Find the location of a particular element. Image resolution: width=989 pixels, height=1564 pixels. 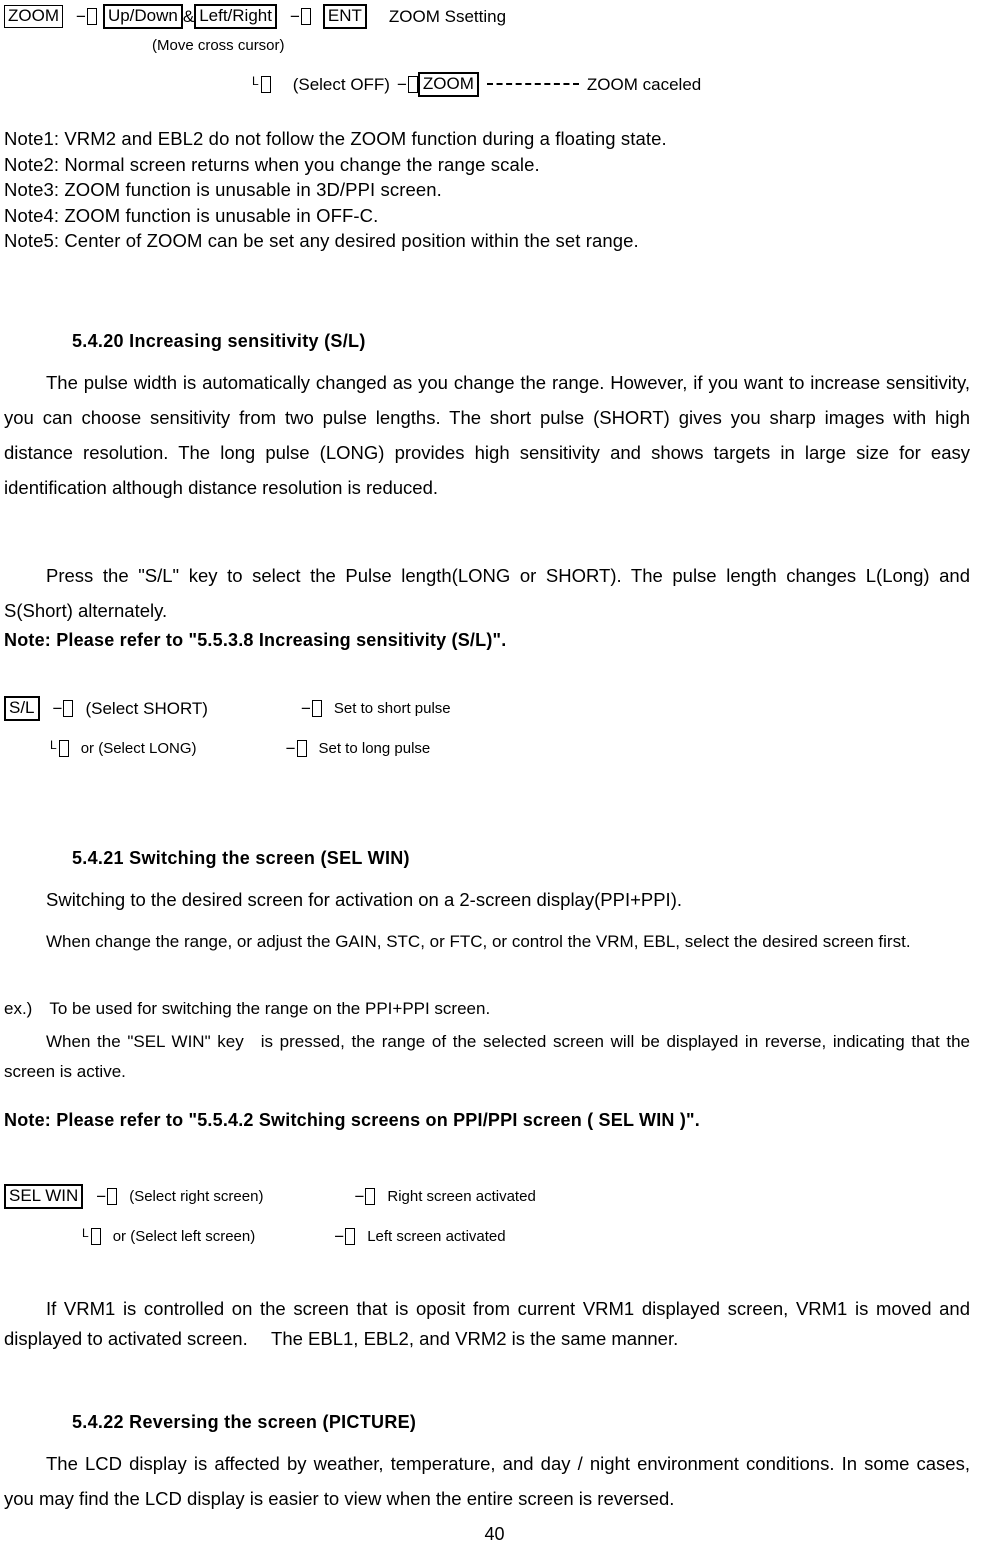

key-left-right: Left/Right is located at coordinates (235, 16).